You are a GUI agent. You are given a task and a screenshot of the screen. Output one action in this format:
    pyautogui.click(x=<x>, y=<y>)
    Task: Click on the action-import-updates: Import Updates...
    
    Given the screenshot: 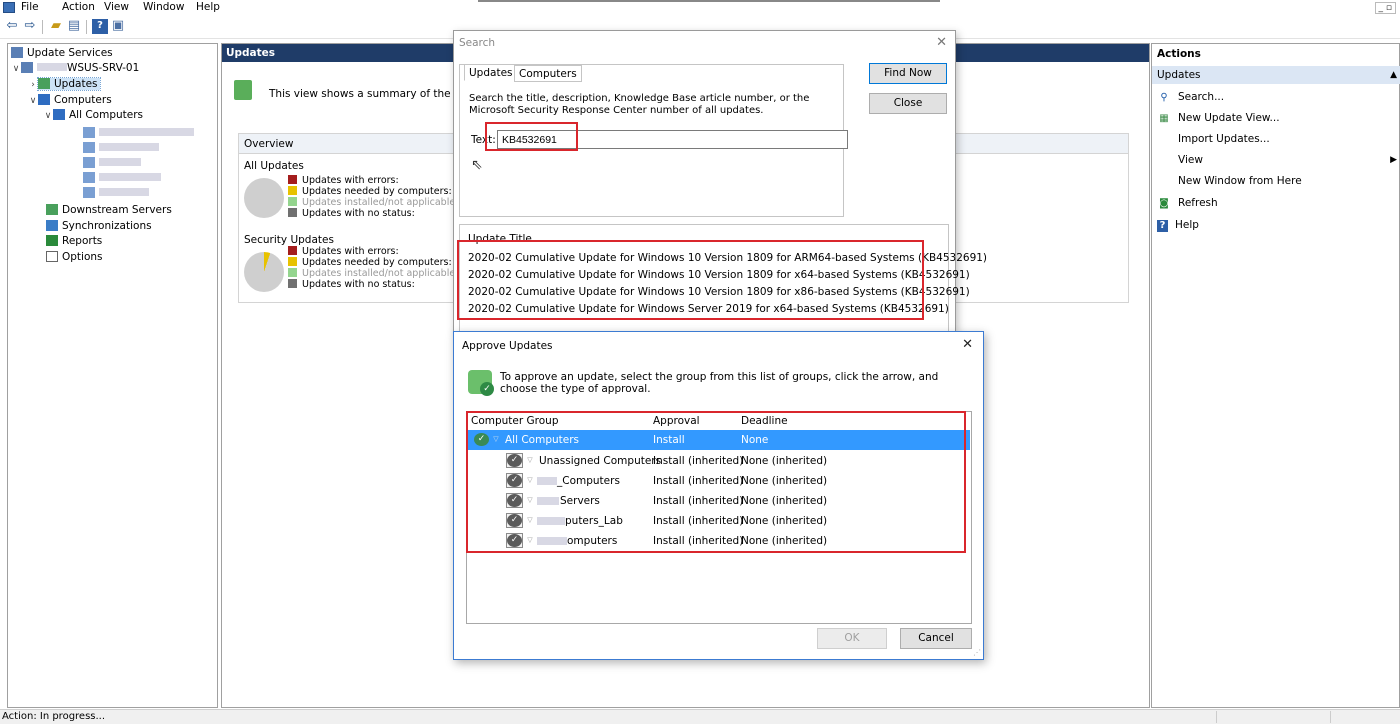 What is the action you would take?
    pyautogui.click(x=1277, y=139)
    